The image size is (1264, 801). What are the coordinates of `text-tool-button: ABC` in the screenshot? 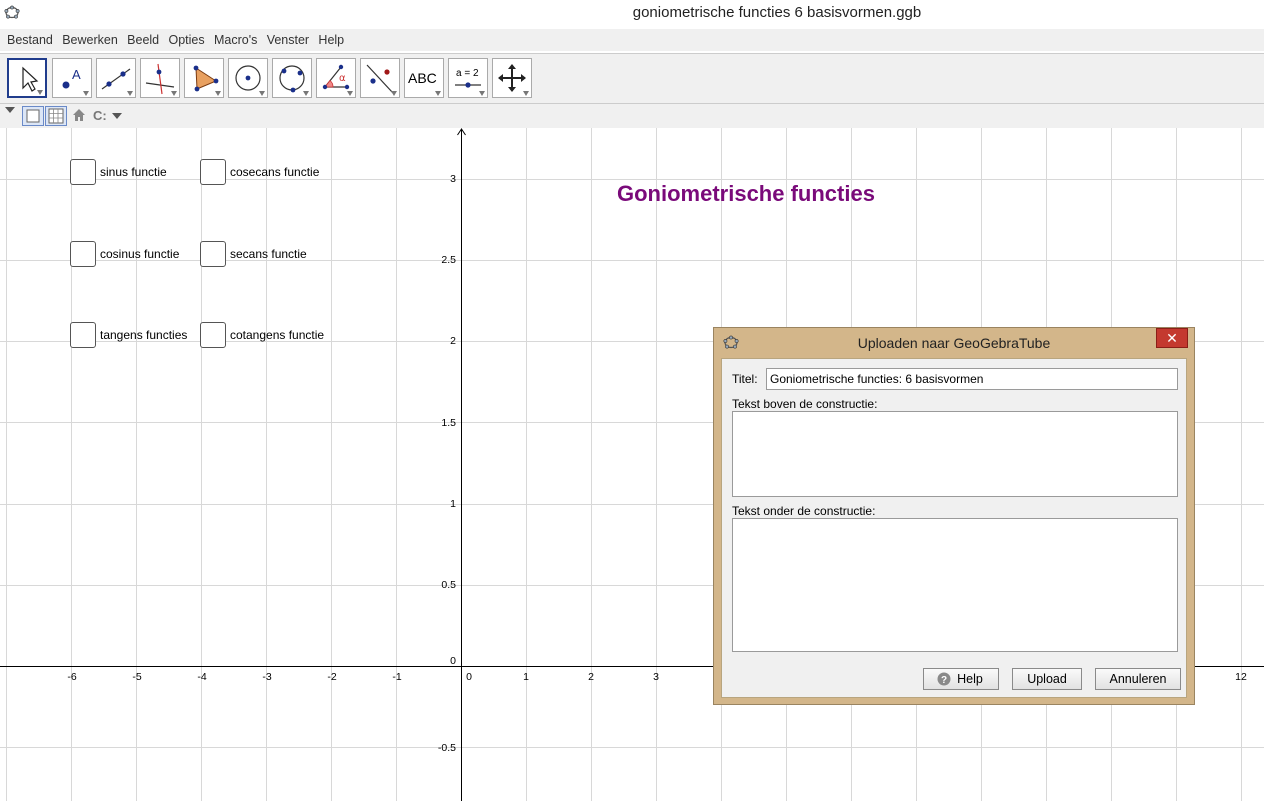 It's located at (424, 78).